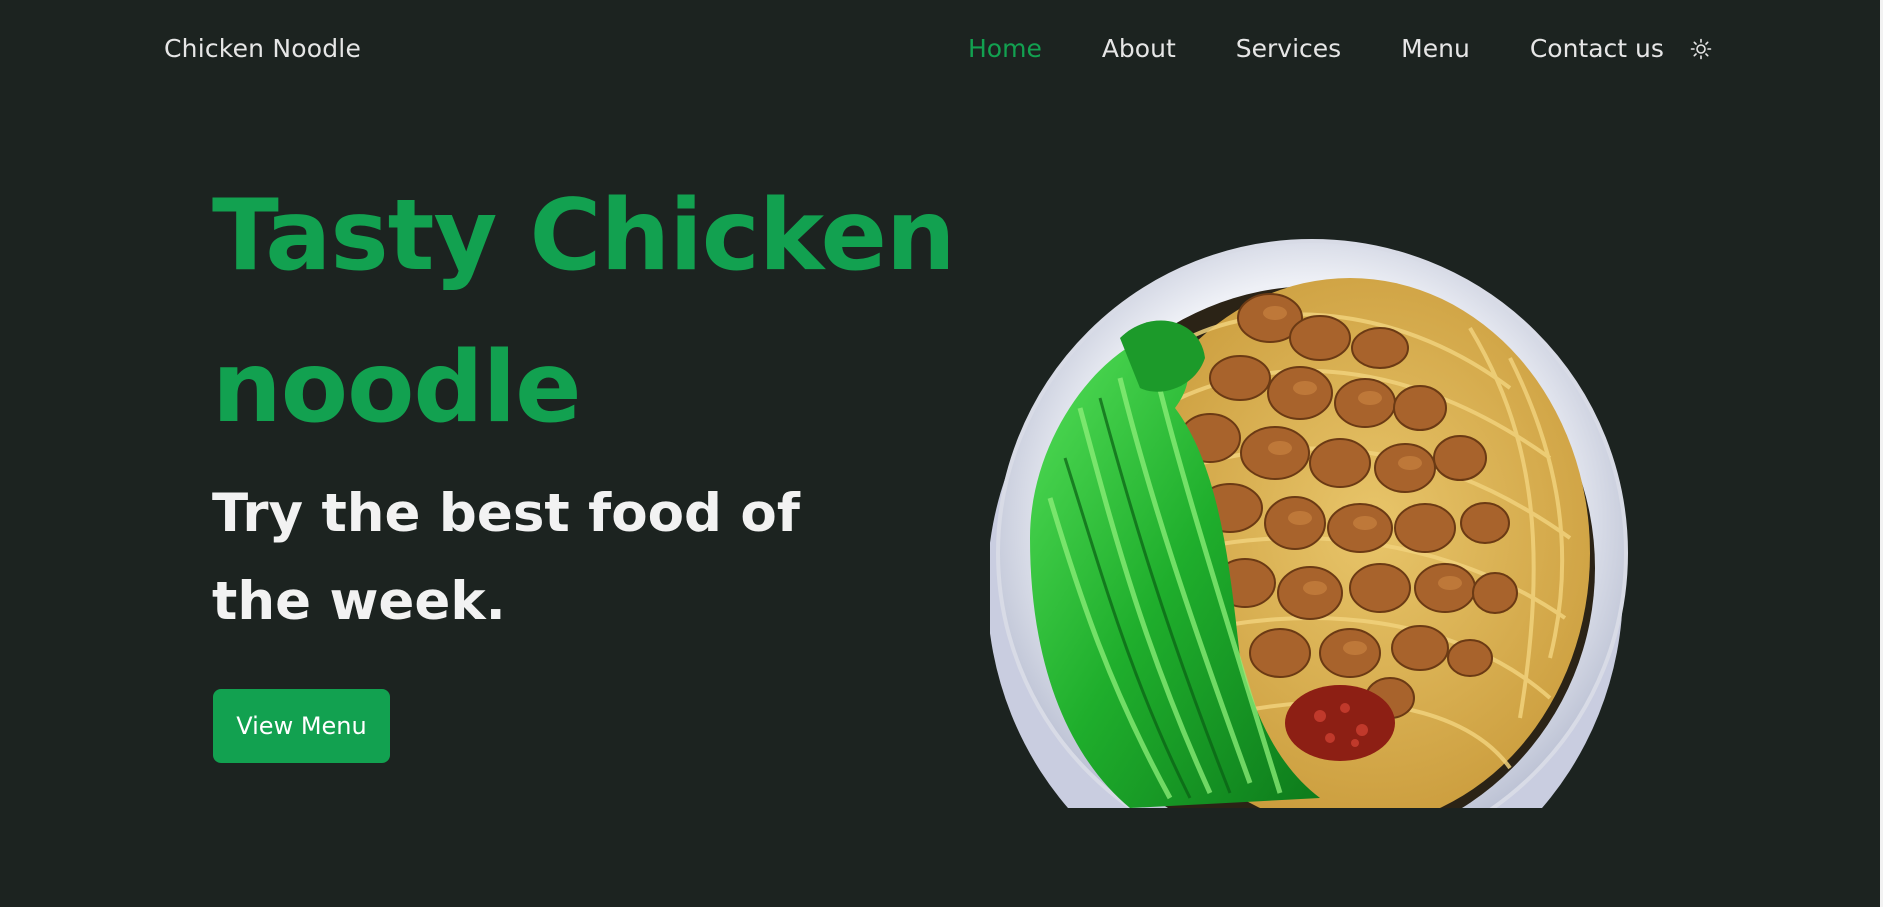 Image resolution: width=1883 pixels, height=907 pixels. I want to click on brand-logo: Chicken Noodle, so click(262, 48).